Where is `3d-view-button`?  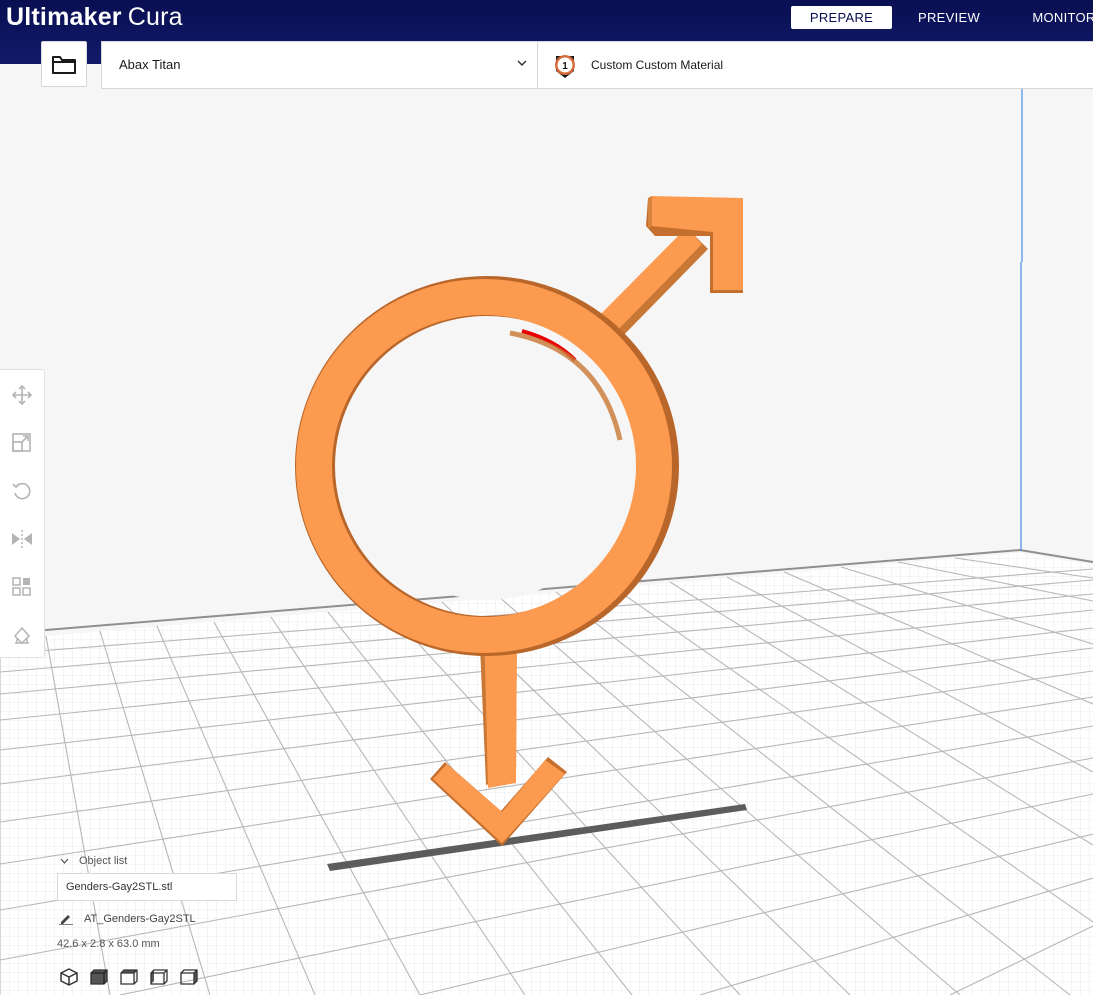
3d-view-button is located at coordinates (70, 978).